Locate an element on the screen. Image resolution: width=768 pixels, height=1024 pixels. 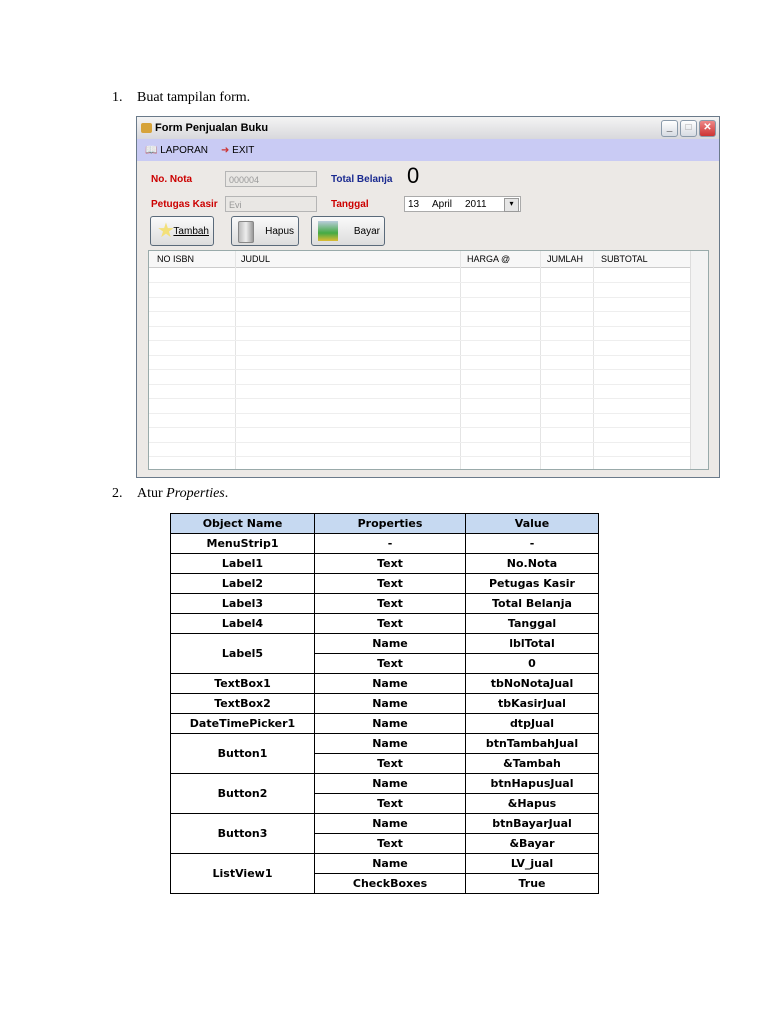
app-icon is located at coordinates (146, 128).